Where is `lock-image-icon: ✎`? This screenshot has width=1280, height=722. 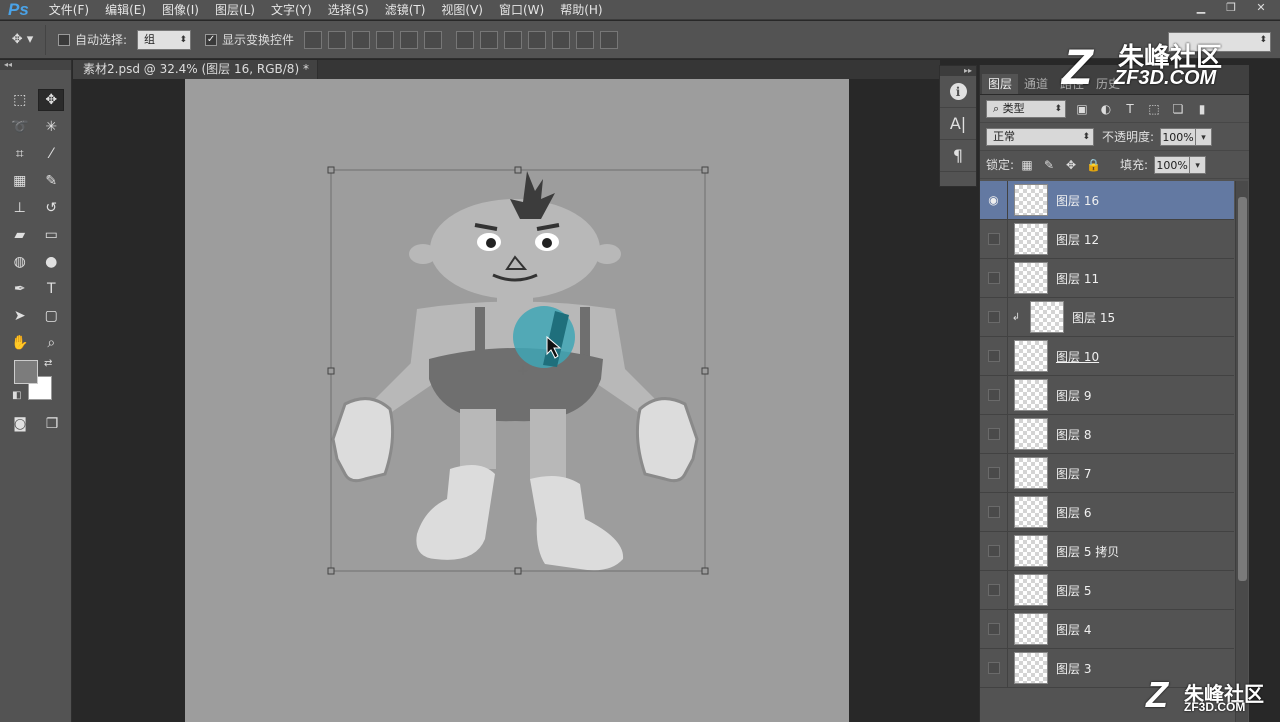
lock-image-icon: ✎ is located at coordinates (1049, 165).